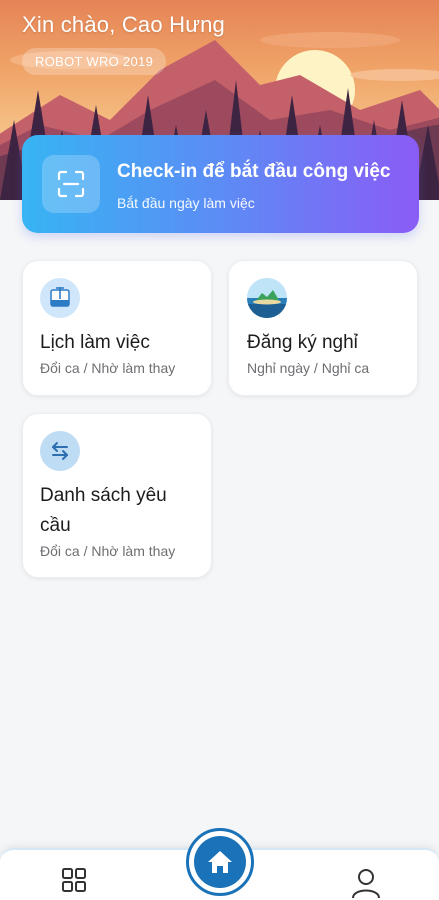  I want to click on request-list-subtitle: Đổi ca / Nhờ làm thay, so click(108, 551).